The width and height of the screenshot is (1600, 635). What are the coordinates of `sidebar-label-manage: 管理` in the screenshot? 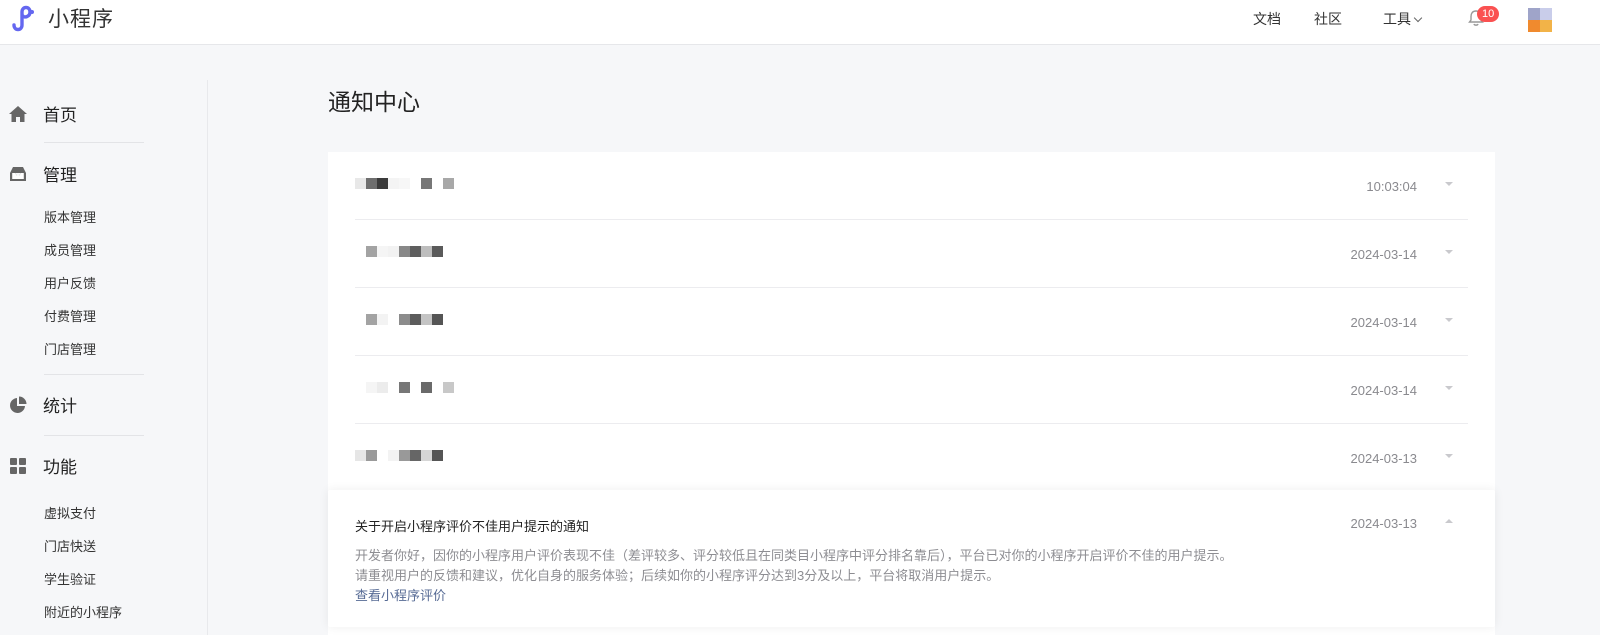 It's located at (60, 175).